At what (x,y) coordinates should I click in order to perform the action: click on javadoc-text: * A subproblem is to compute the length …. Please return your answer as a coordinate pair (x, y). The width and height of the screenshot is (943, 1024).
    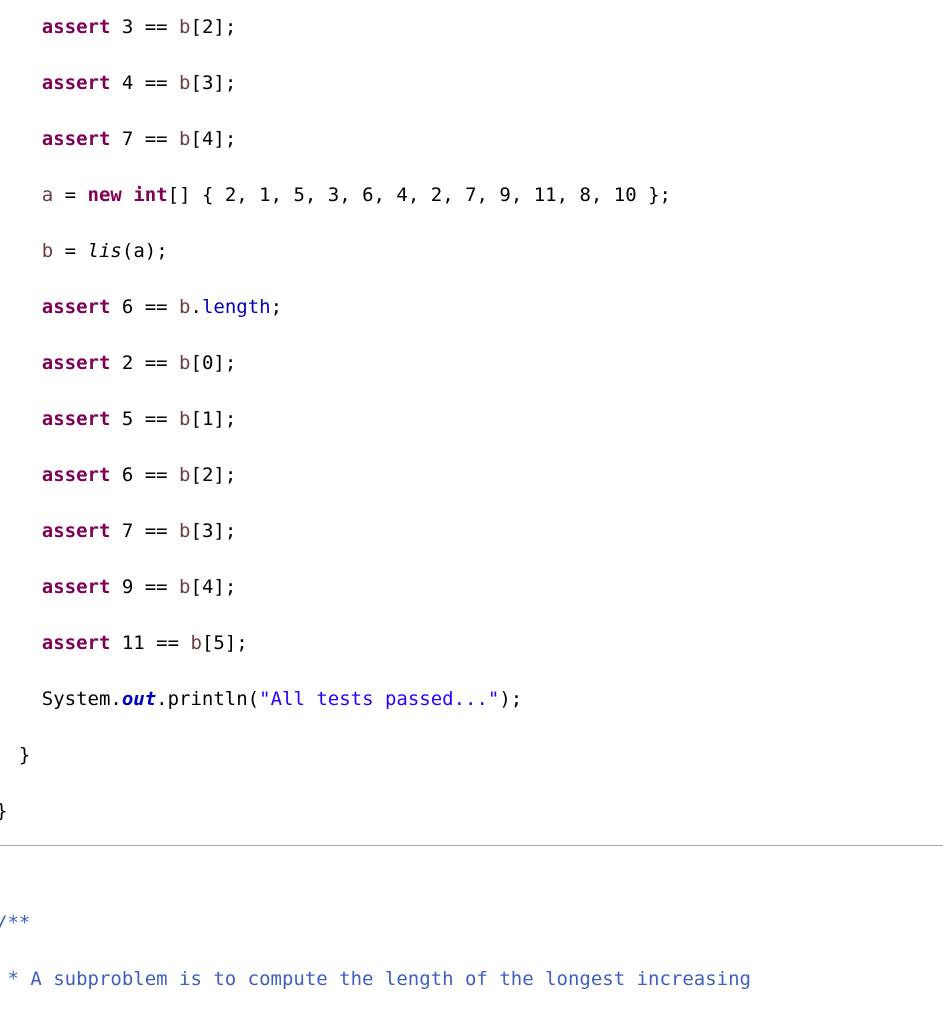
    Looking at the image, I should click on (375, 979).